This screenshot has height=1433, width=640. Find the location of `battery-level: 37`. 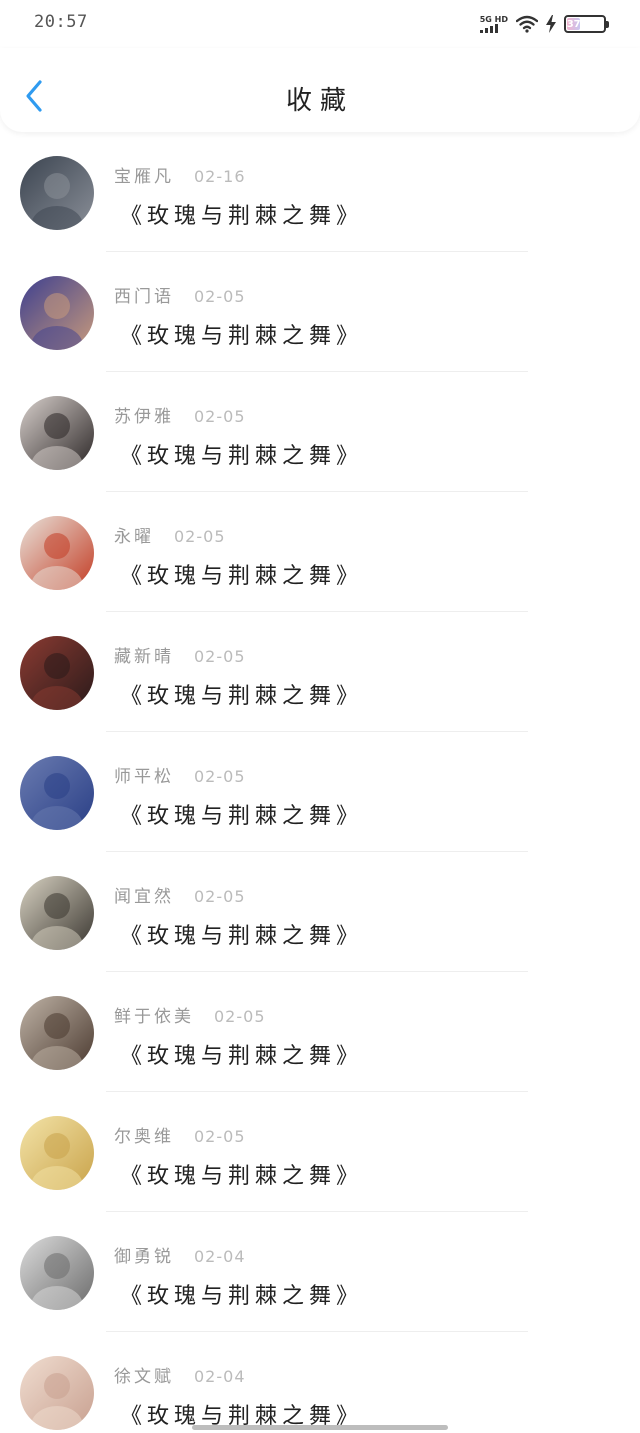

battery-level: 37 is located at coordinates (573, 24).